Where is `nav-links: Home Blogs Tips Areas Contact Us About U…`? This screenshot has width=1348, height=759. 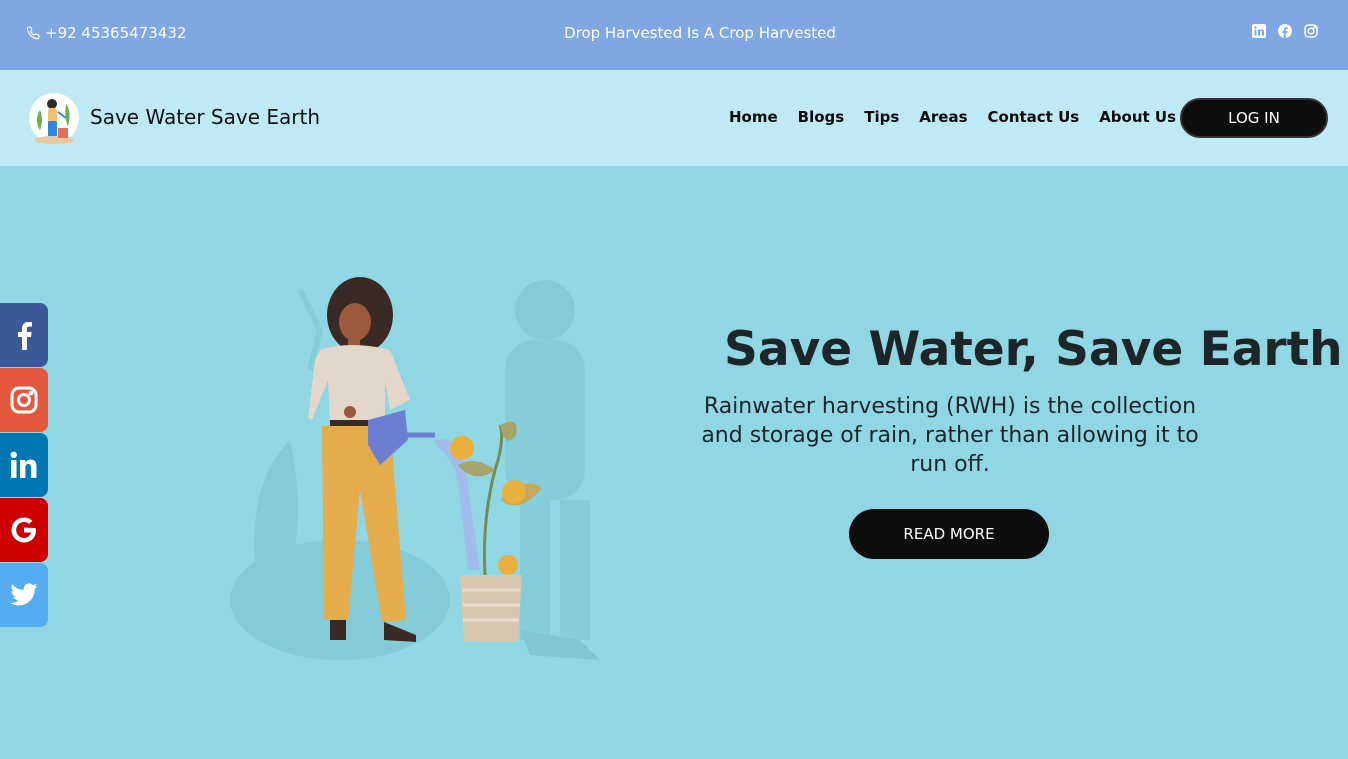
nav-links: Home Blogs Tips Areas Contact Us About U… is located at coordinates (952, 117).